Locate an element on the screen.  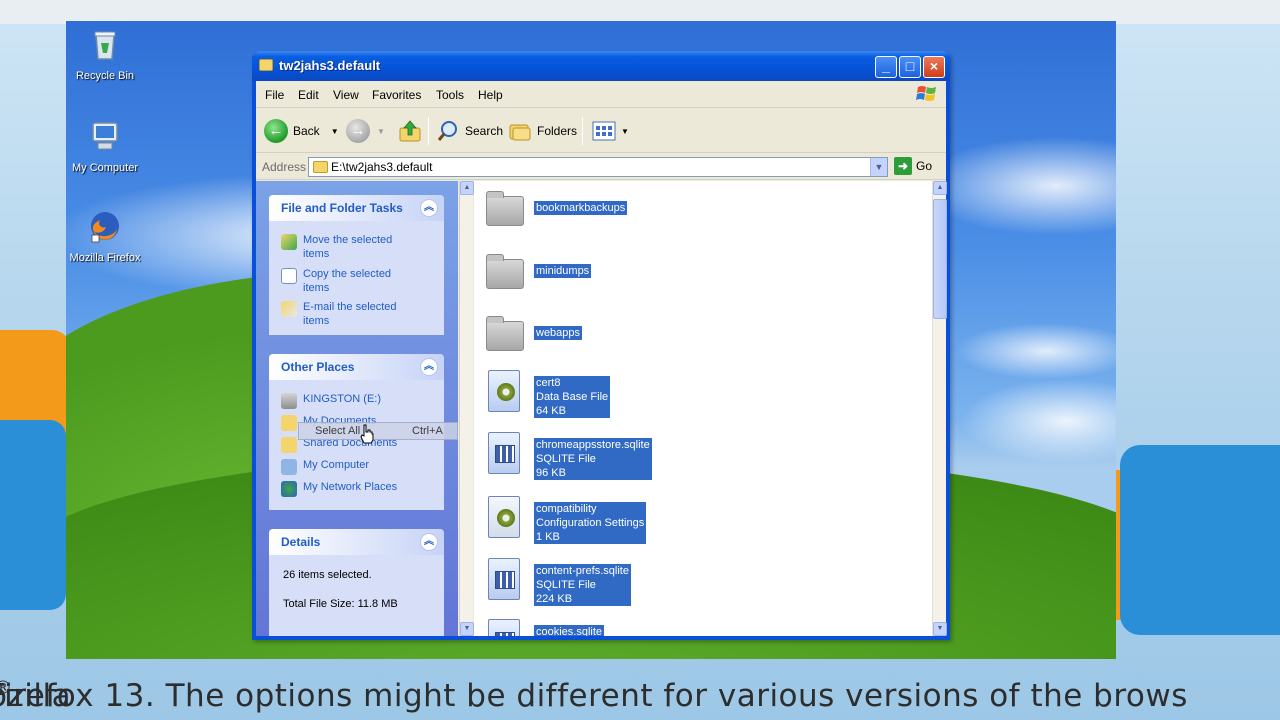
task-move-items: Move the selected items is located at coordinates (336, 247).